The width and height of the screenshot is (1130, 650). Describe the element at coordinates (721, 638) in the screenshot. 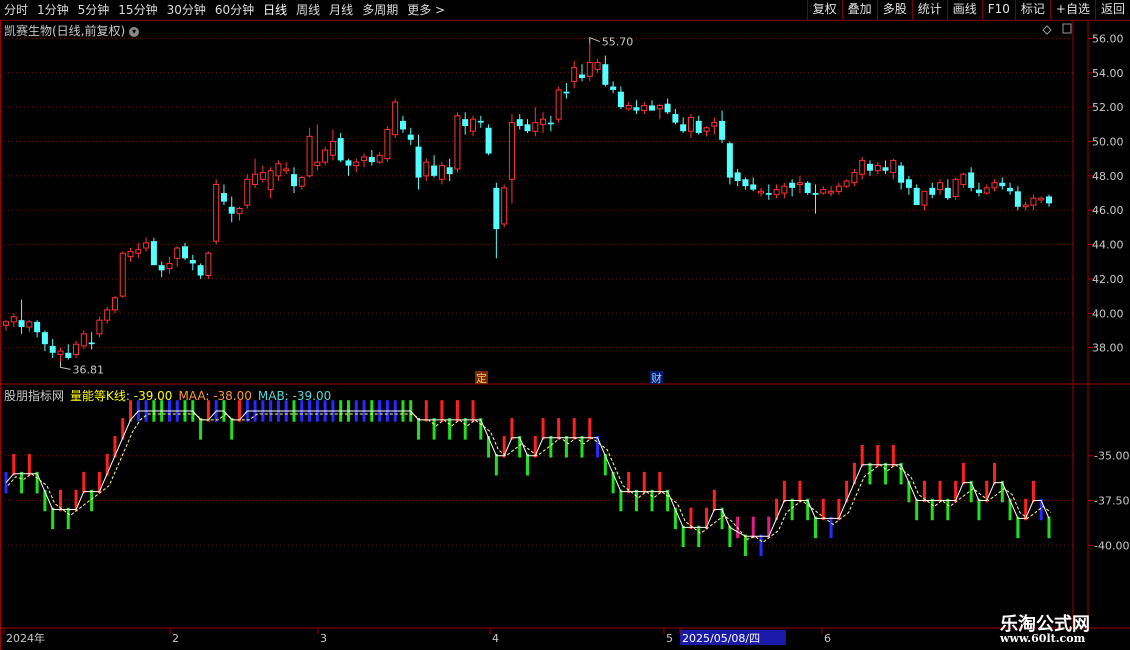

I see `cursor-date-label: 2025/05/08/四` at that location.